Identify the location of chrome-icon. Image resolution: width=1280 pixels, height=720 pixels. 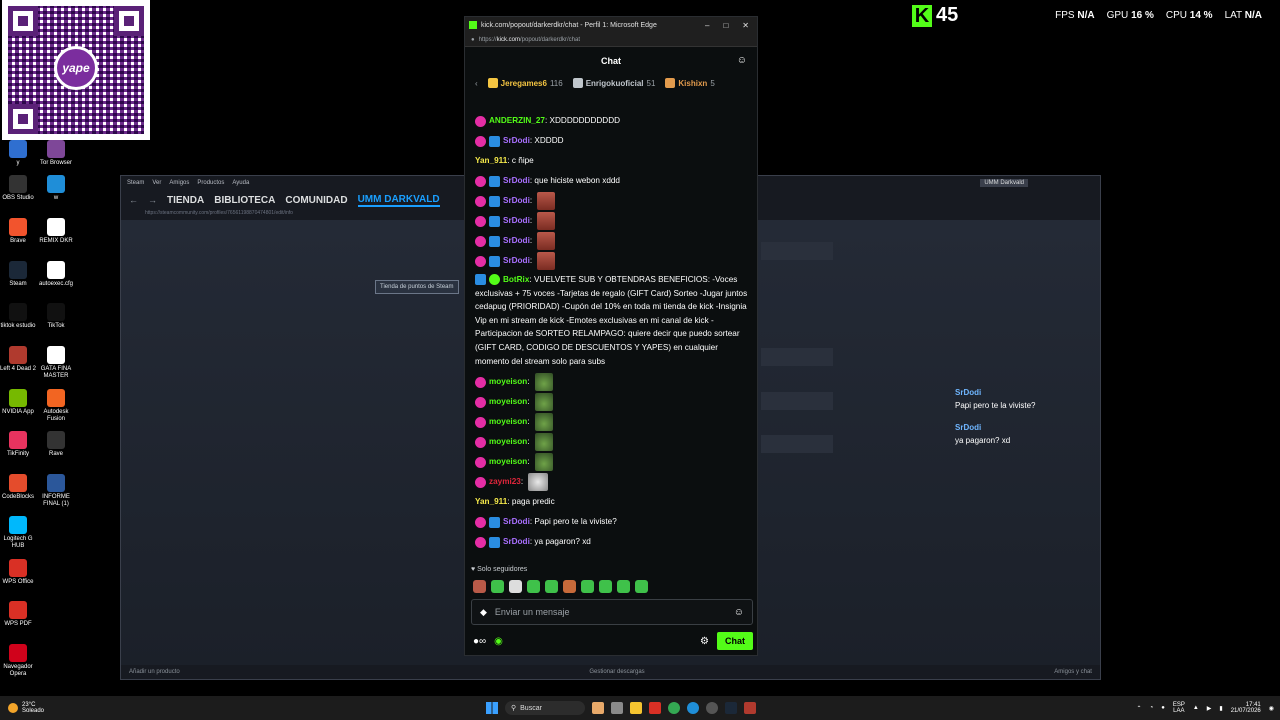
(674, 708).